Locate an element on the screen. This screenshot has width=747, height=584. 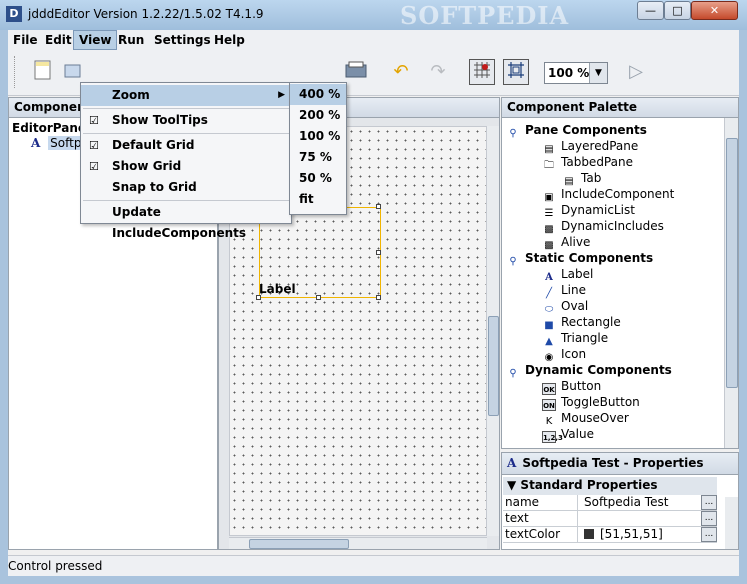
palette-item: K MouseOver is located at coordinates (585, 418).